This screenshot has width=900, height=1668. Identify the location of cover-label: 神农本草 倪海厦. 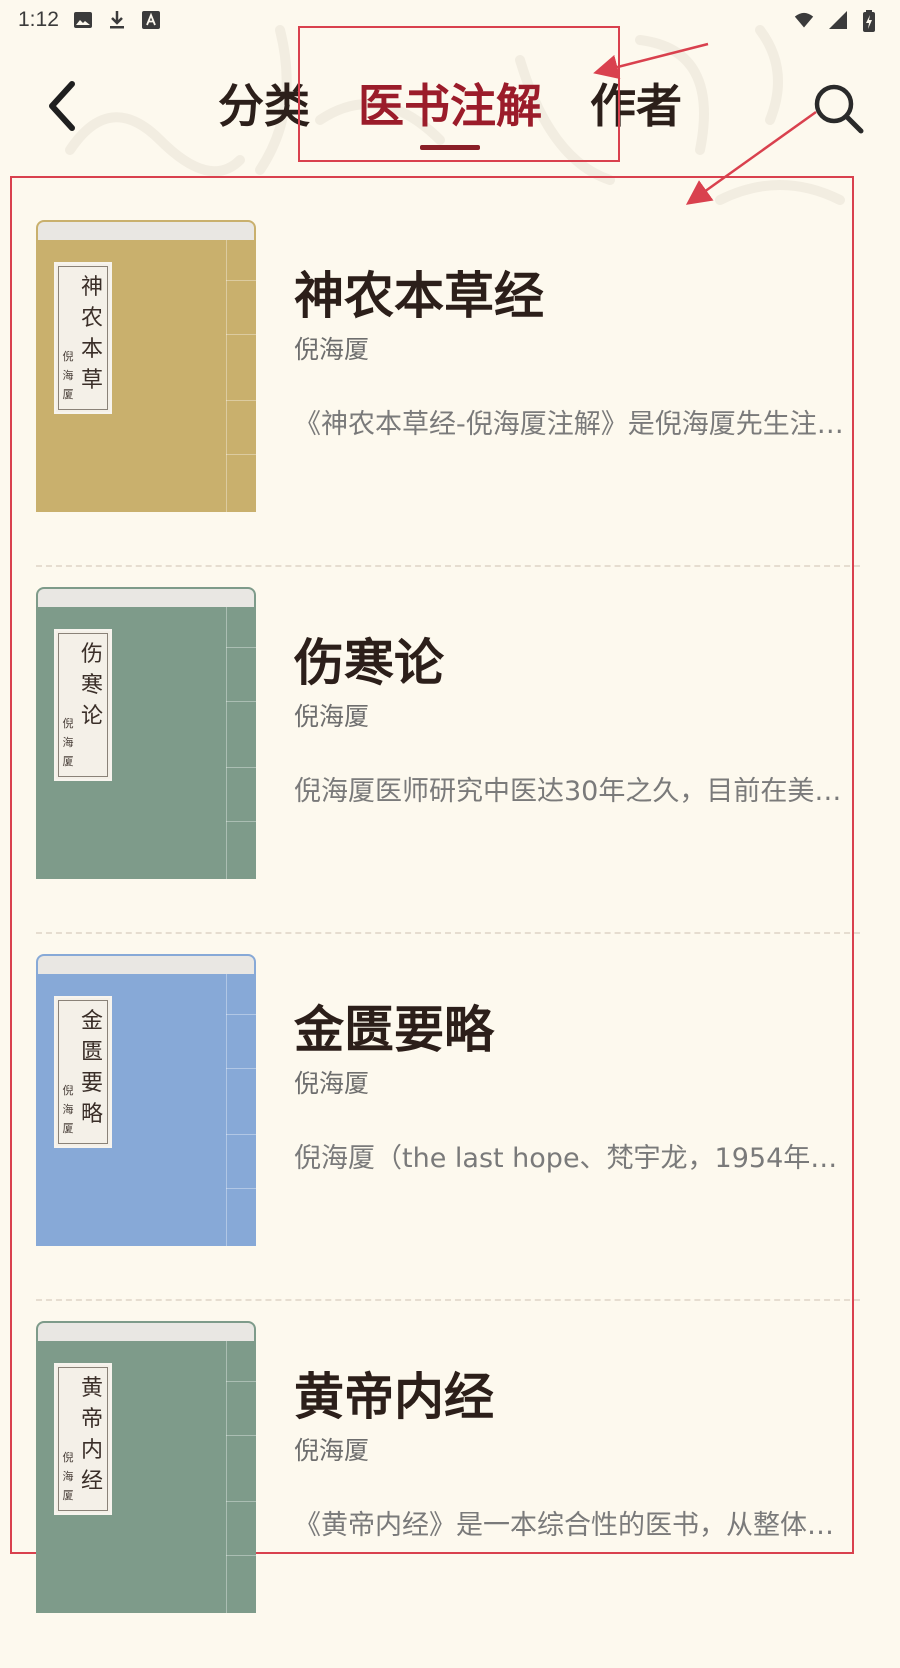
(83, 338).